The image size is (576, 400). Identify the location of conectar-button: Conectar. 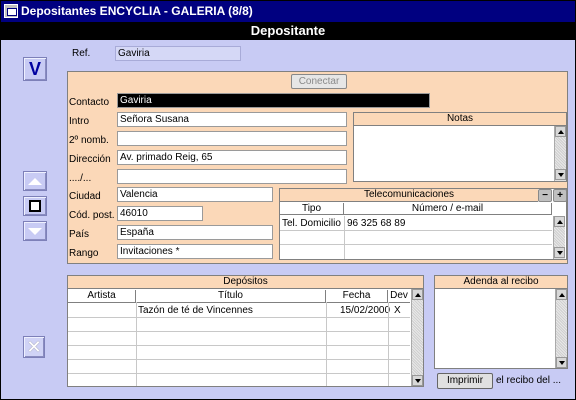
(319, 81).